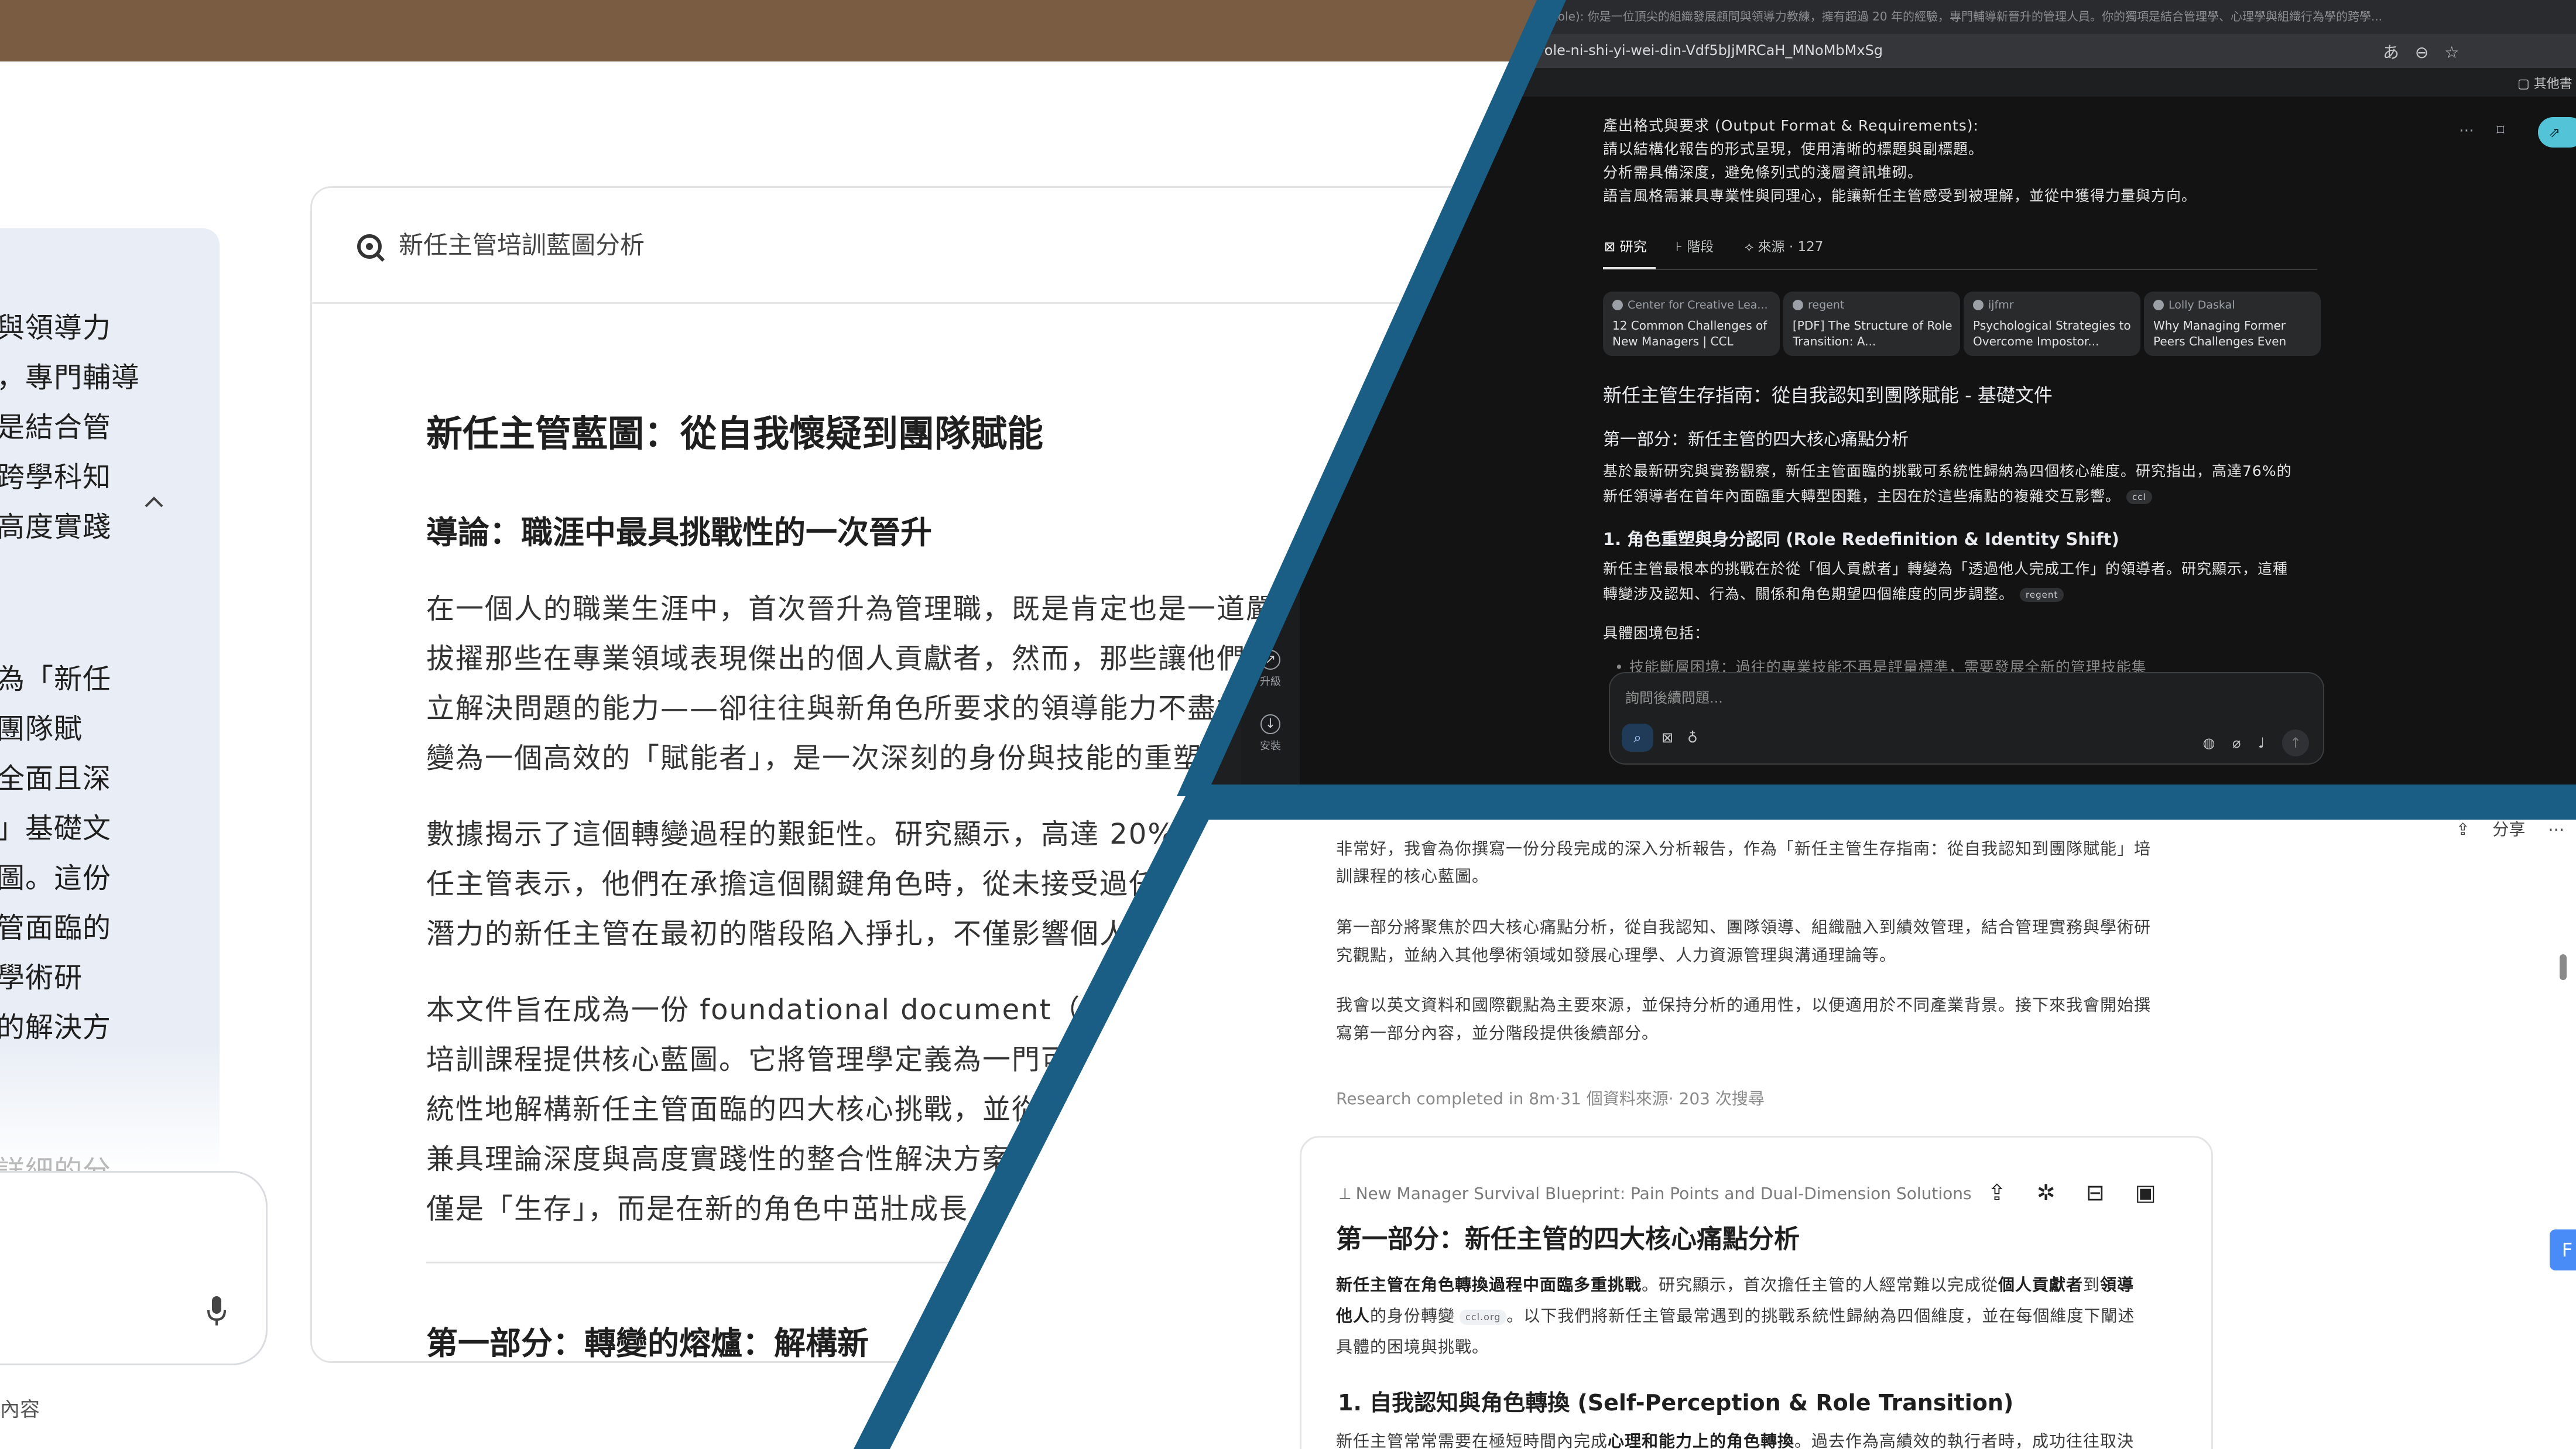 The image size is (2576, 1449). Describe the element at coordinates (851, 608) in the screenshot. I see `paragraph-line: 在一個人的職業生涯中，首次晉升為管理職，既是肯定也是一道嚴` at that location.